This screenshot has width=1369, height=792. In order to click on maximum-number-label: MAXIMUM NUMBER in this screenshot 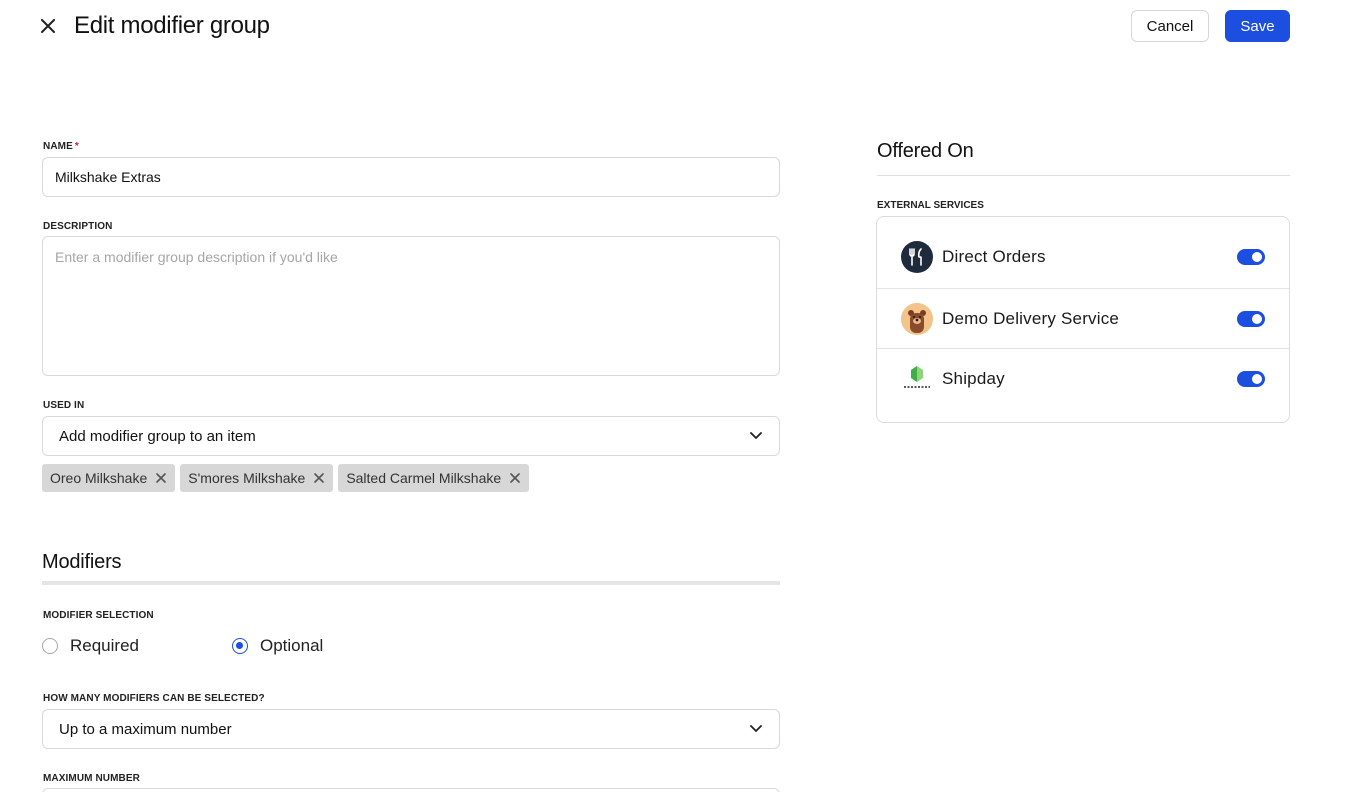, I will do `click(91, 778)`.